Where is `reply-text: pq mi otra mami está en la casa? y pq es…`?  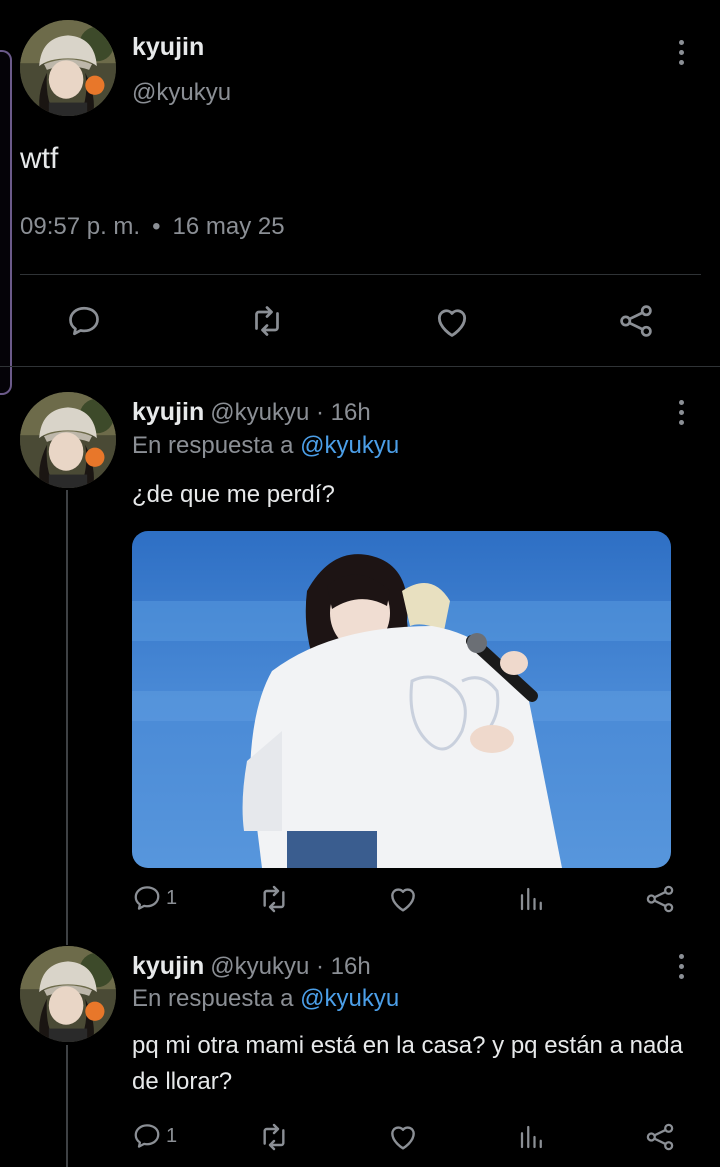
reply-text: pq mi otra mami está en la casa? y pq es… is located at coordinates (407, 1063).